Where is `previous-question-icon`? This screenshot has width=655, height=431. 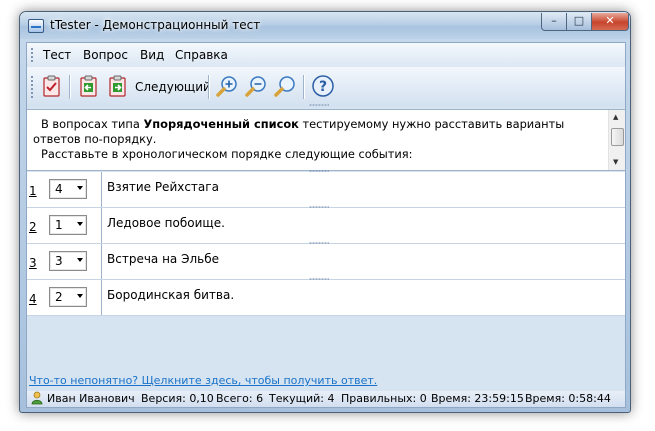
previous-question-icon is located at coordinates (89, 86).